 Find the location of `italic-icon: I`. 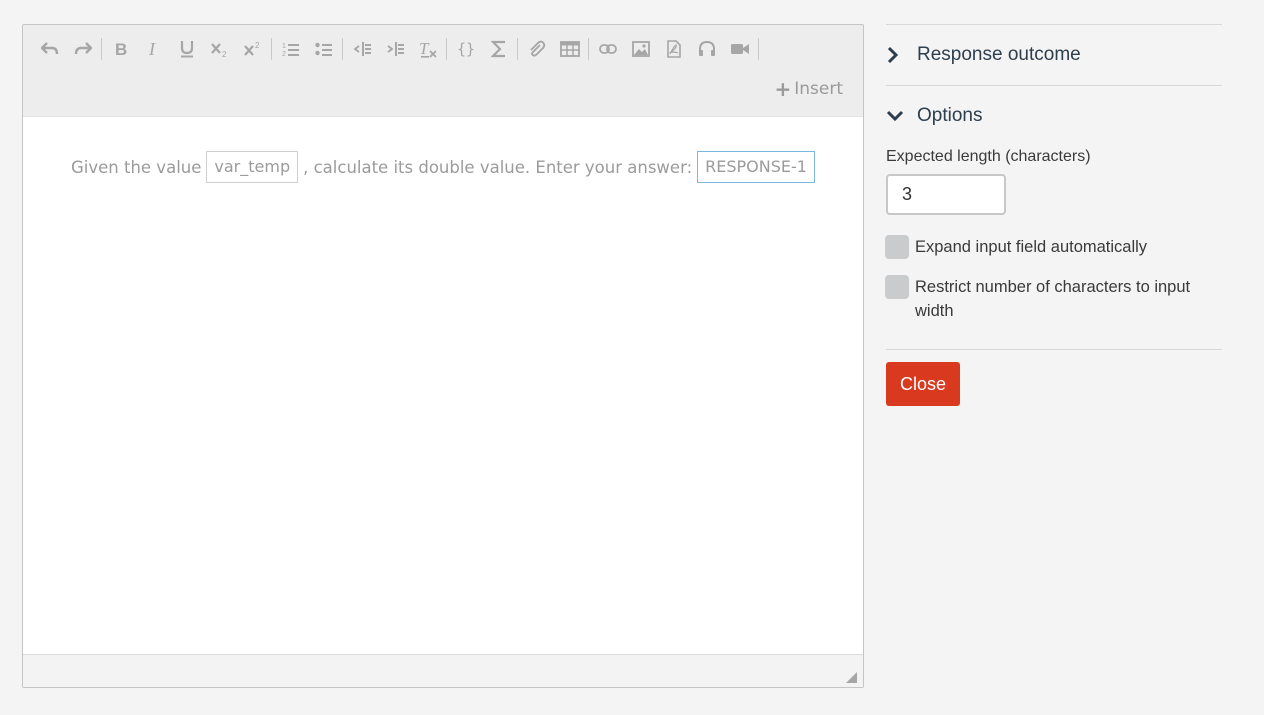

italic-icon: I is located at coordinates (153, 49).